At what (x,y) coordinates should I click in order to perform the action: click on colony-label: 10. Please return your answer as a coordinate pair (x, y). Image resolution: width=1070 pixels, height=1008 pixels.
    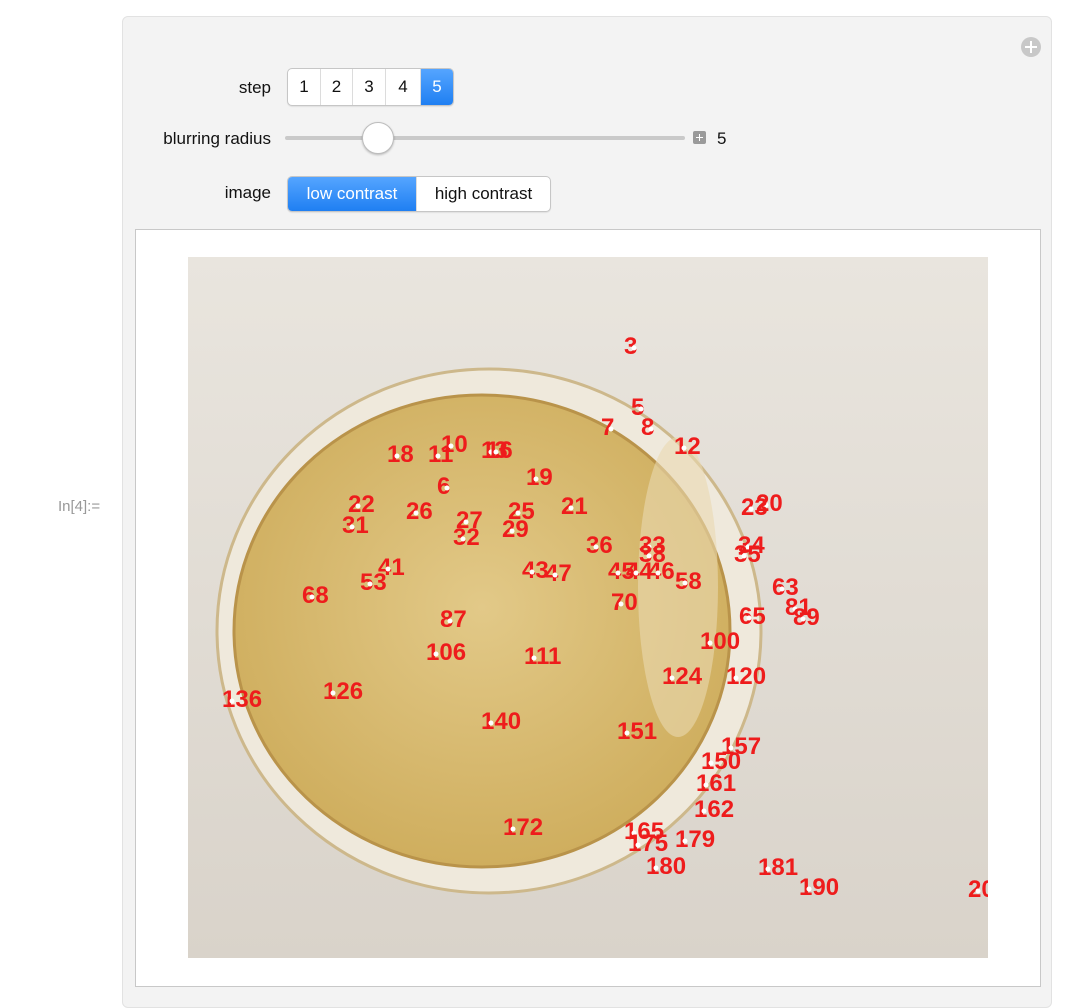
    Looking at the image, I should click on (454, 444).